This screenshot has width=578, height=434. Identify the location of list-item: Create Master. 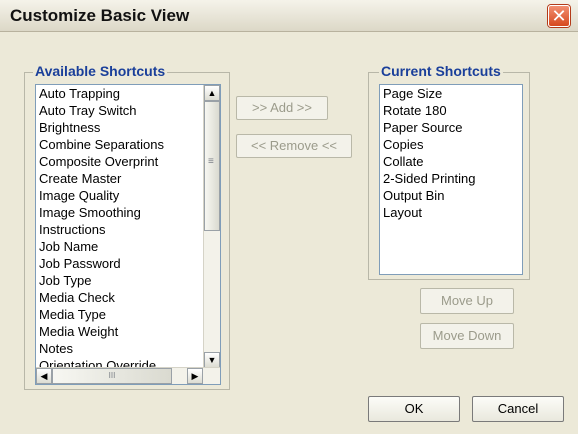
(119, 178).